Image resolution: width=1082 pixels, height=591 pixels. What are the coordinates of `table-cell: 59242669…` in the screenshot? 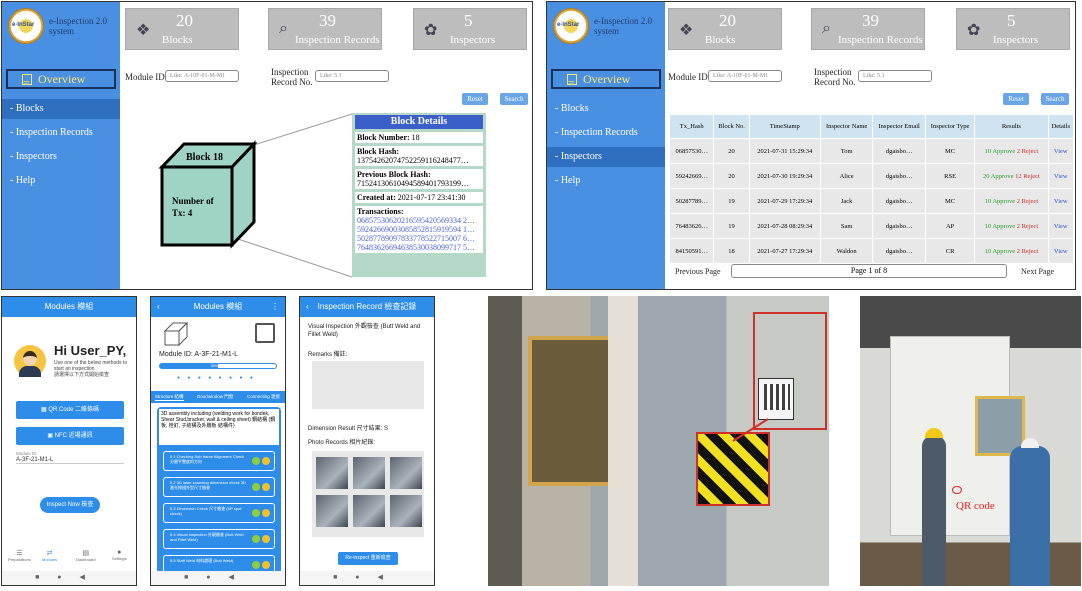 It's located at (691, 176).